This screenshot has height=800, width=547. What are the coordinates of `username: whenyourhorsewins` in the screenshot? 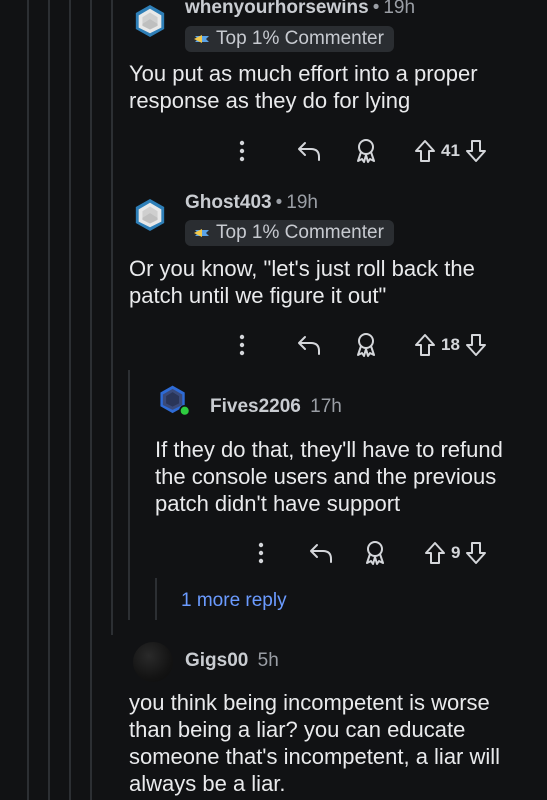 It's located at (277, 9).